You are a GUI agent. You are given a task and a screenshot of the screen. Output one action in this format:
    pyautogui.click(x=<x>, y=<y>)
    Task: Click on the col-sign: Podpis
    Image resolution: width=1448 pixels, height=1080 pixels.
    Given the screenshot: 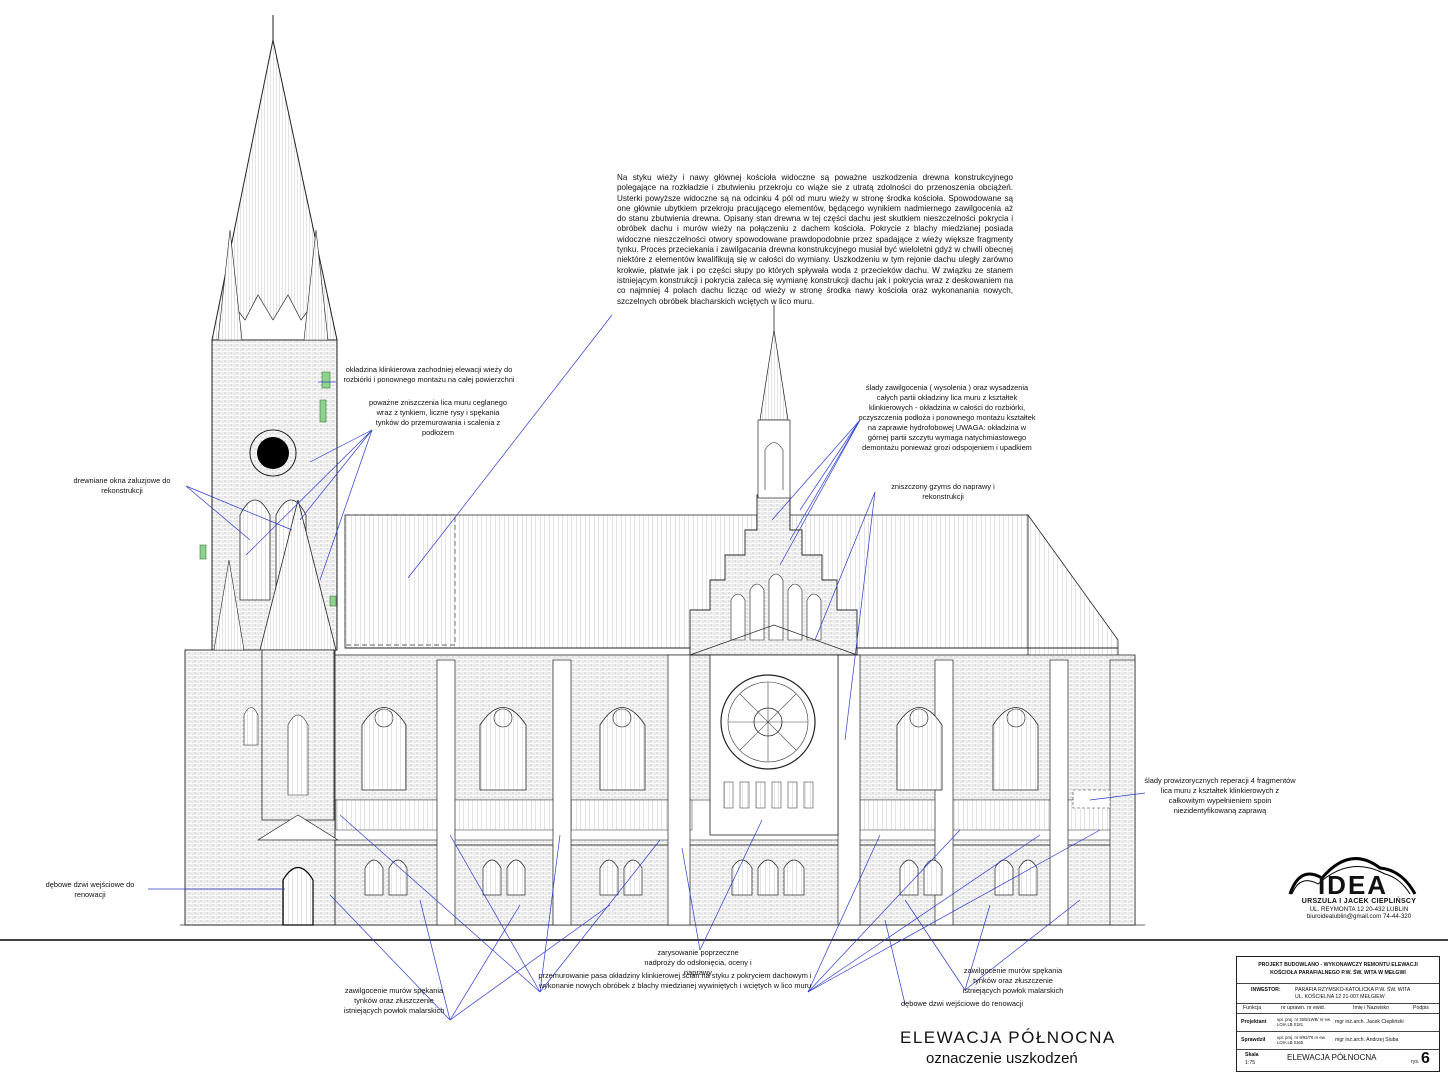 What is the action you would take?
    pyautogui.click(x=1421, y=1008)
    